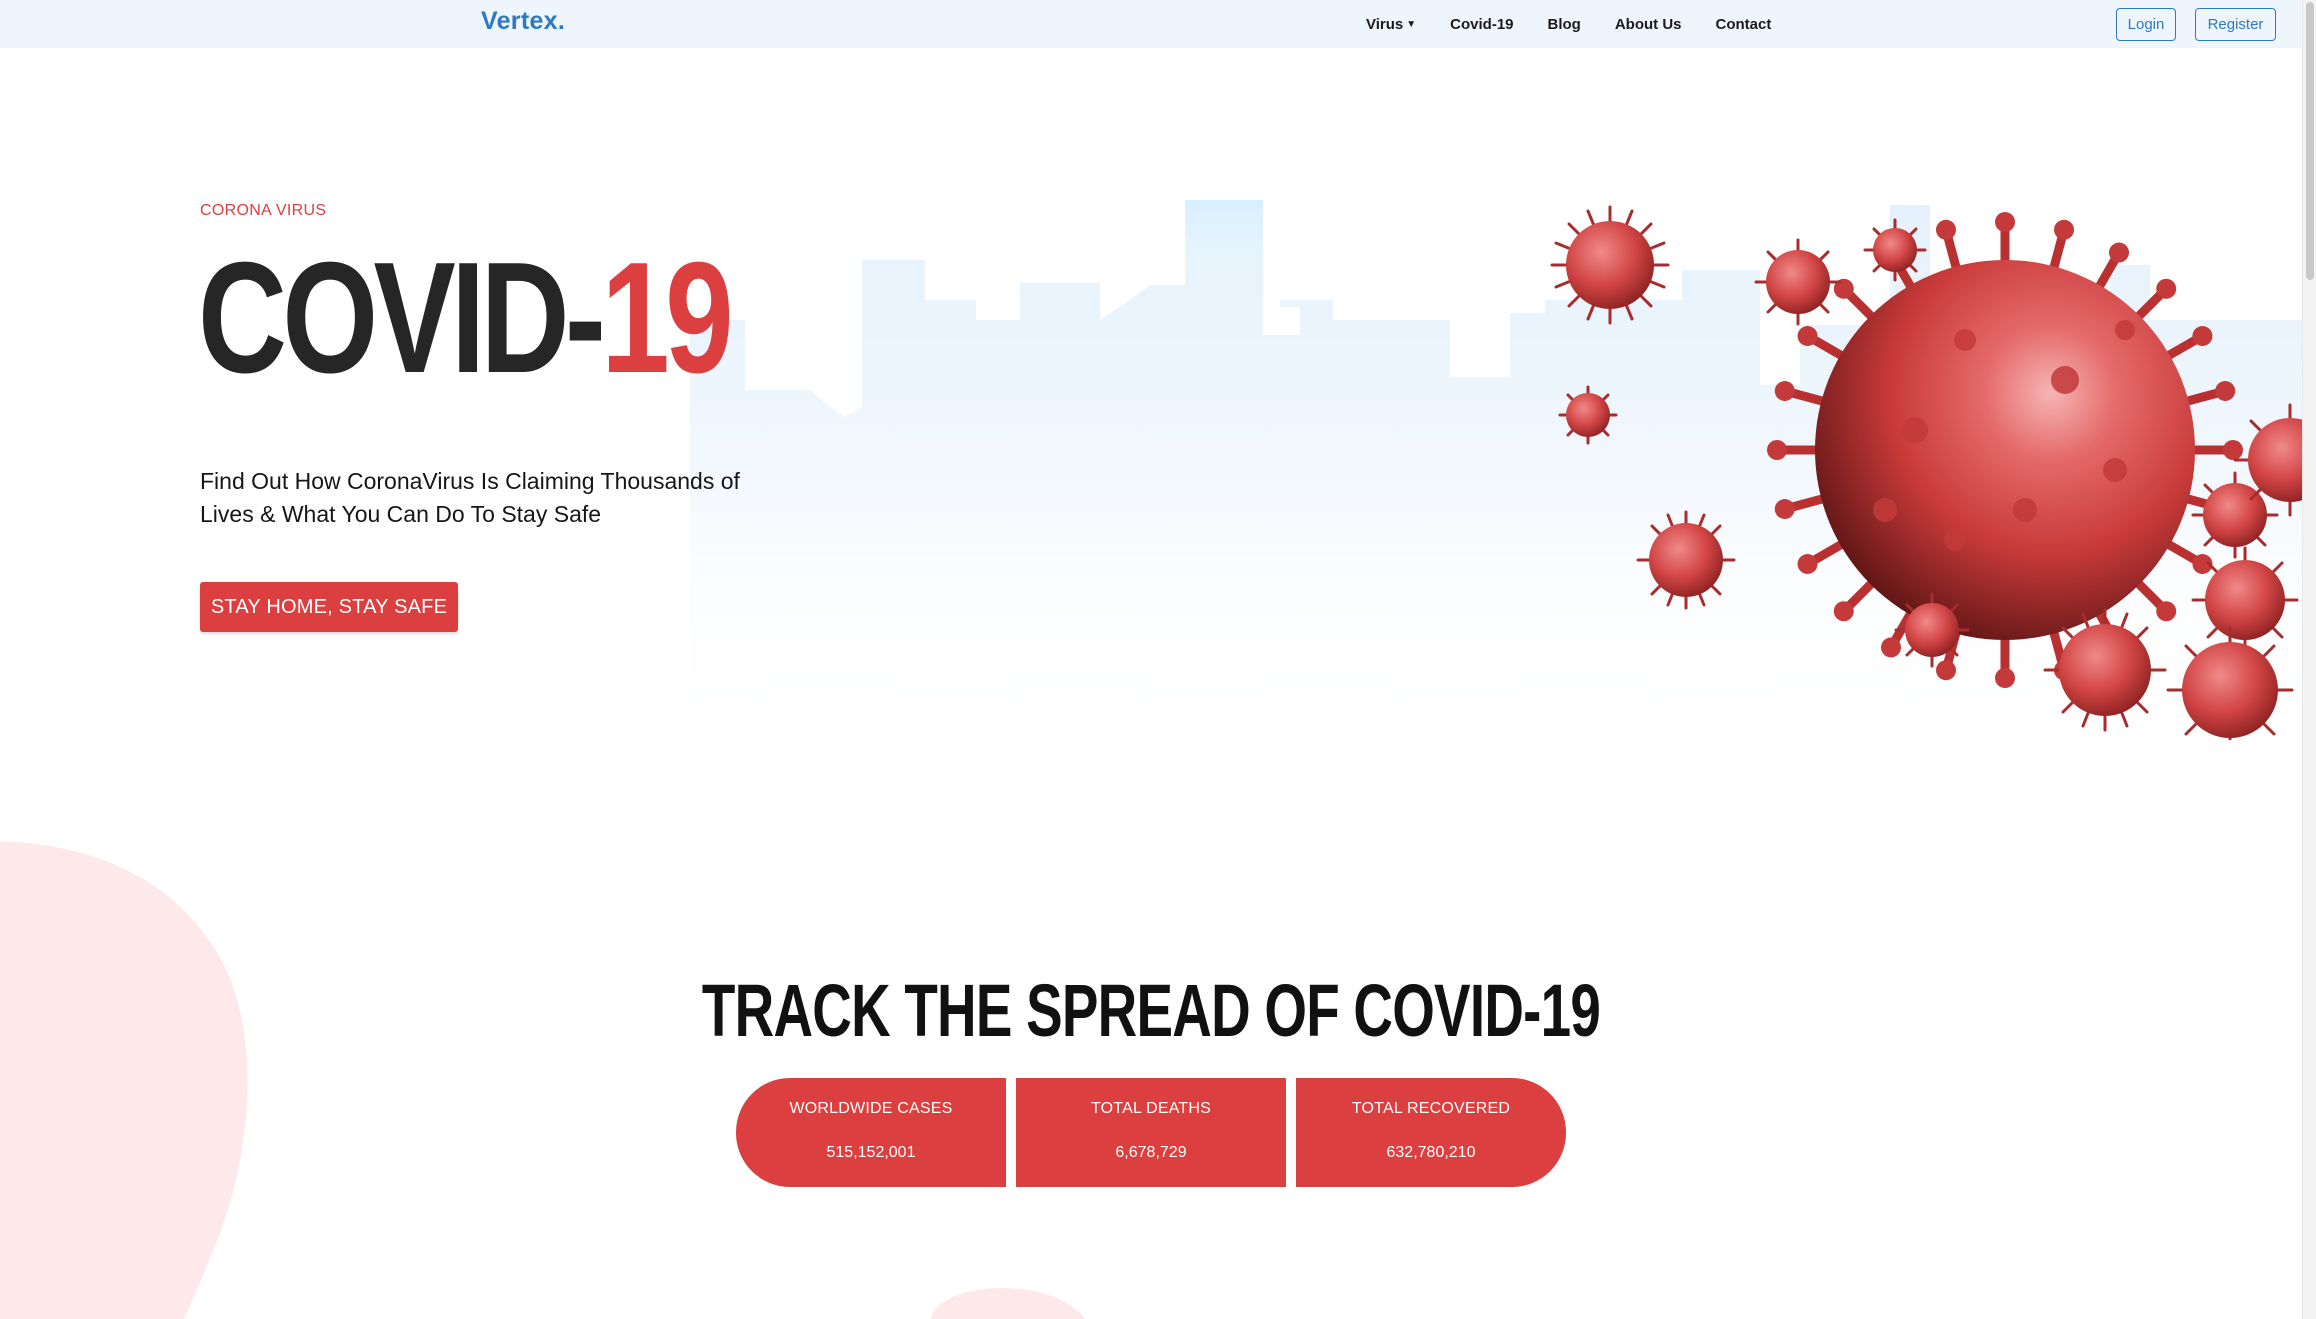 This screenshot has width=2316, height=1319. What do you see at coordinates (1926, 472) in the screenshot?
I see `virus-illustration` at bounding box center [1926, 472].